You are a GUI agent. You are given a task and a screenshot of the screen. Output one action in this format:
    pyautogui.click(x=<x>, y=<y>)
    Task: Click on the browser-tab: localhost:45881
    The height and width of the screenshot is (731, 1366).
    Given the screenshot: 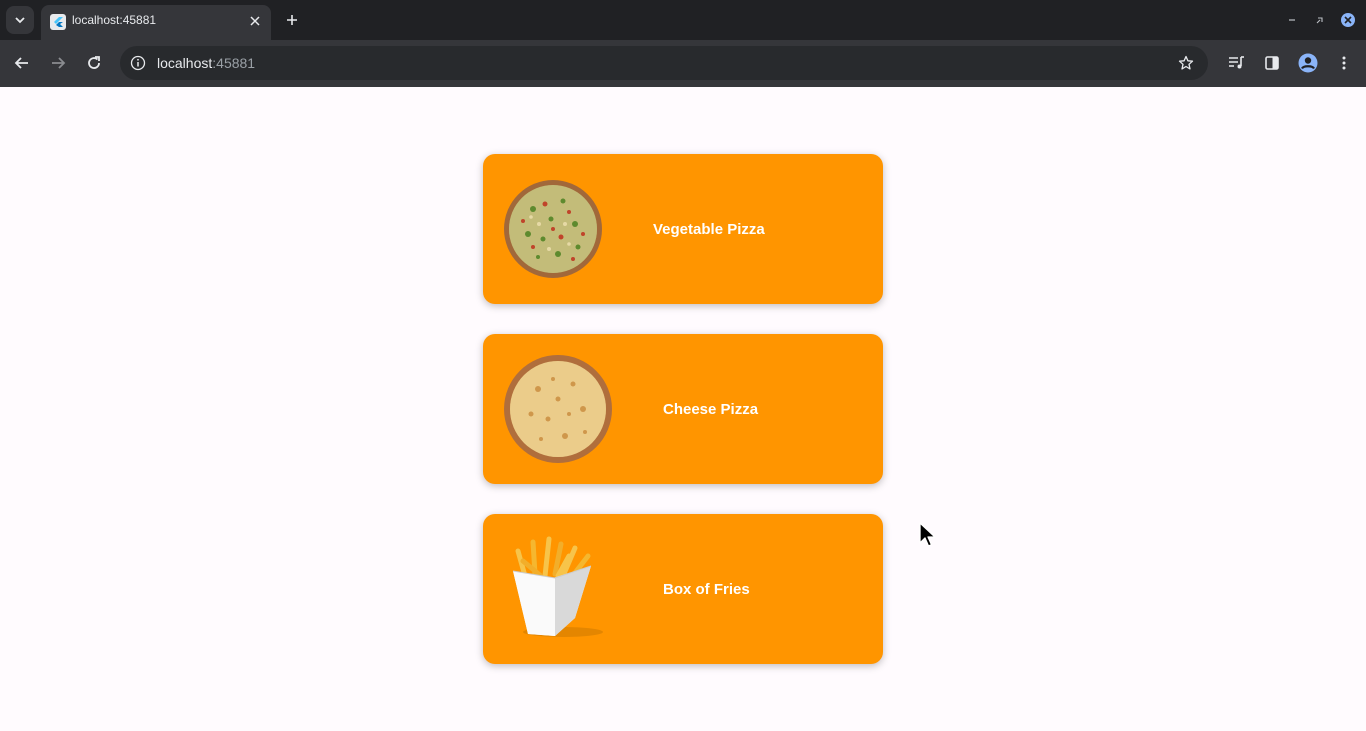 What is the action you would take?
    pyautogui.click(x=156, y=22)
    